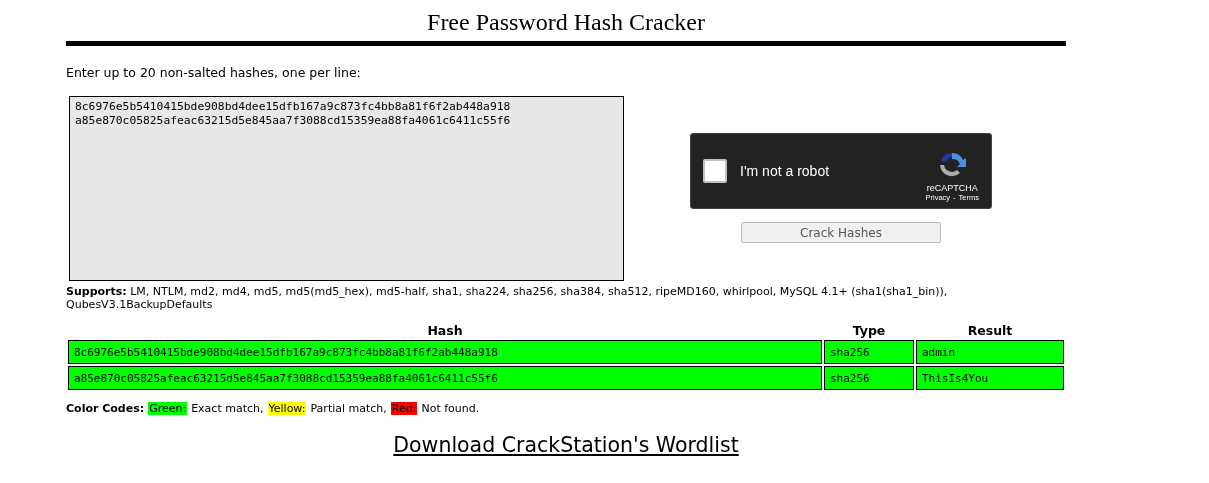  Describe the element at coordinates (841, 232) in the screenshot. I see `crack-hashes-button: Crack Hashes` at that location.